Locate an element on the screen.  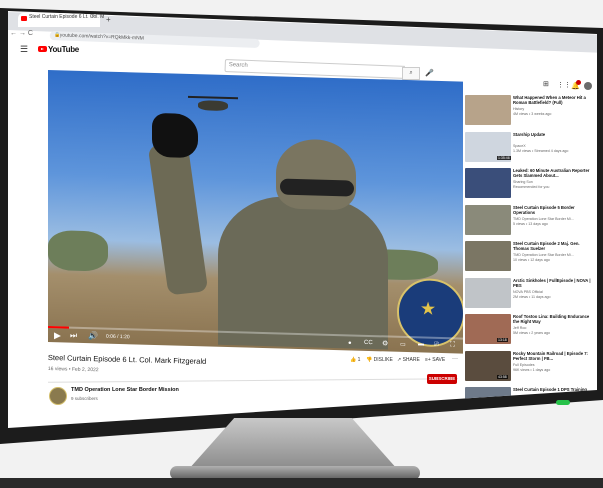
share-button: ↗ SHARE is located at coordinates (408, 360).